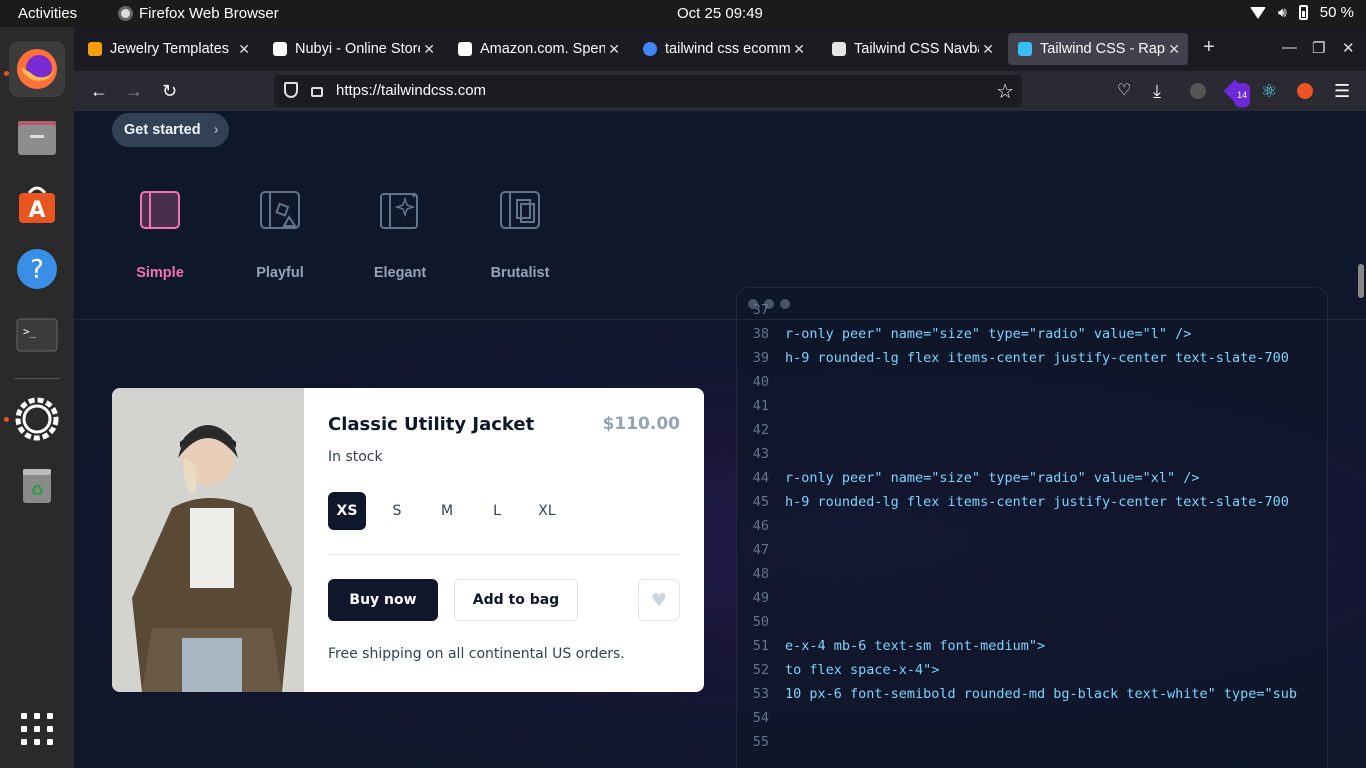  I want to click on files-icon, so click(37, 138).